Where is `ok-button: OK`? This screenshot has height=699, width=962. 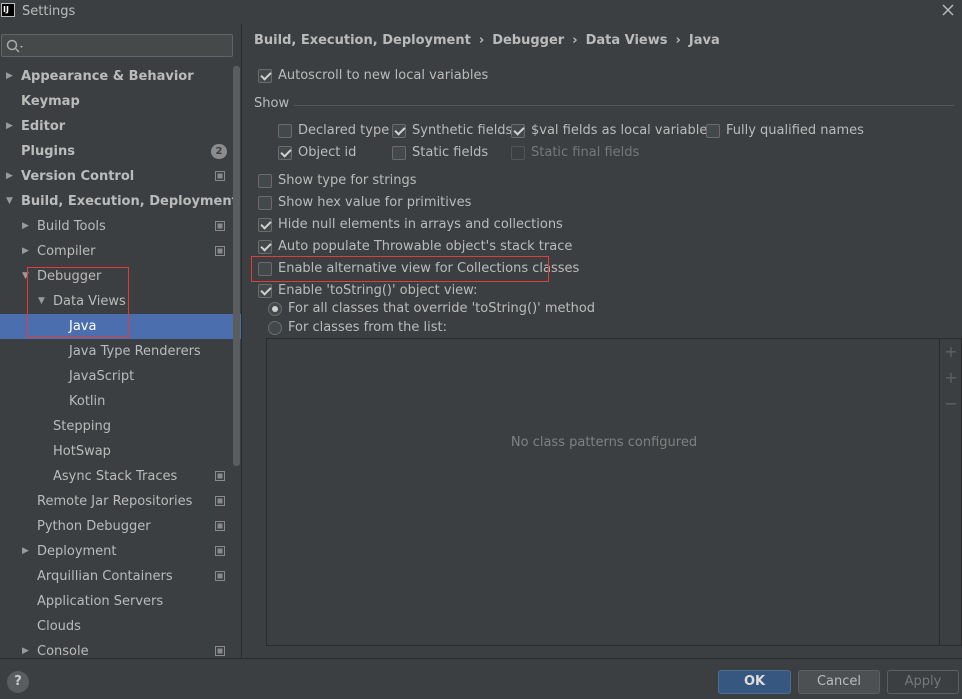
ok-button: OK is located at coordinates (754, 682).